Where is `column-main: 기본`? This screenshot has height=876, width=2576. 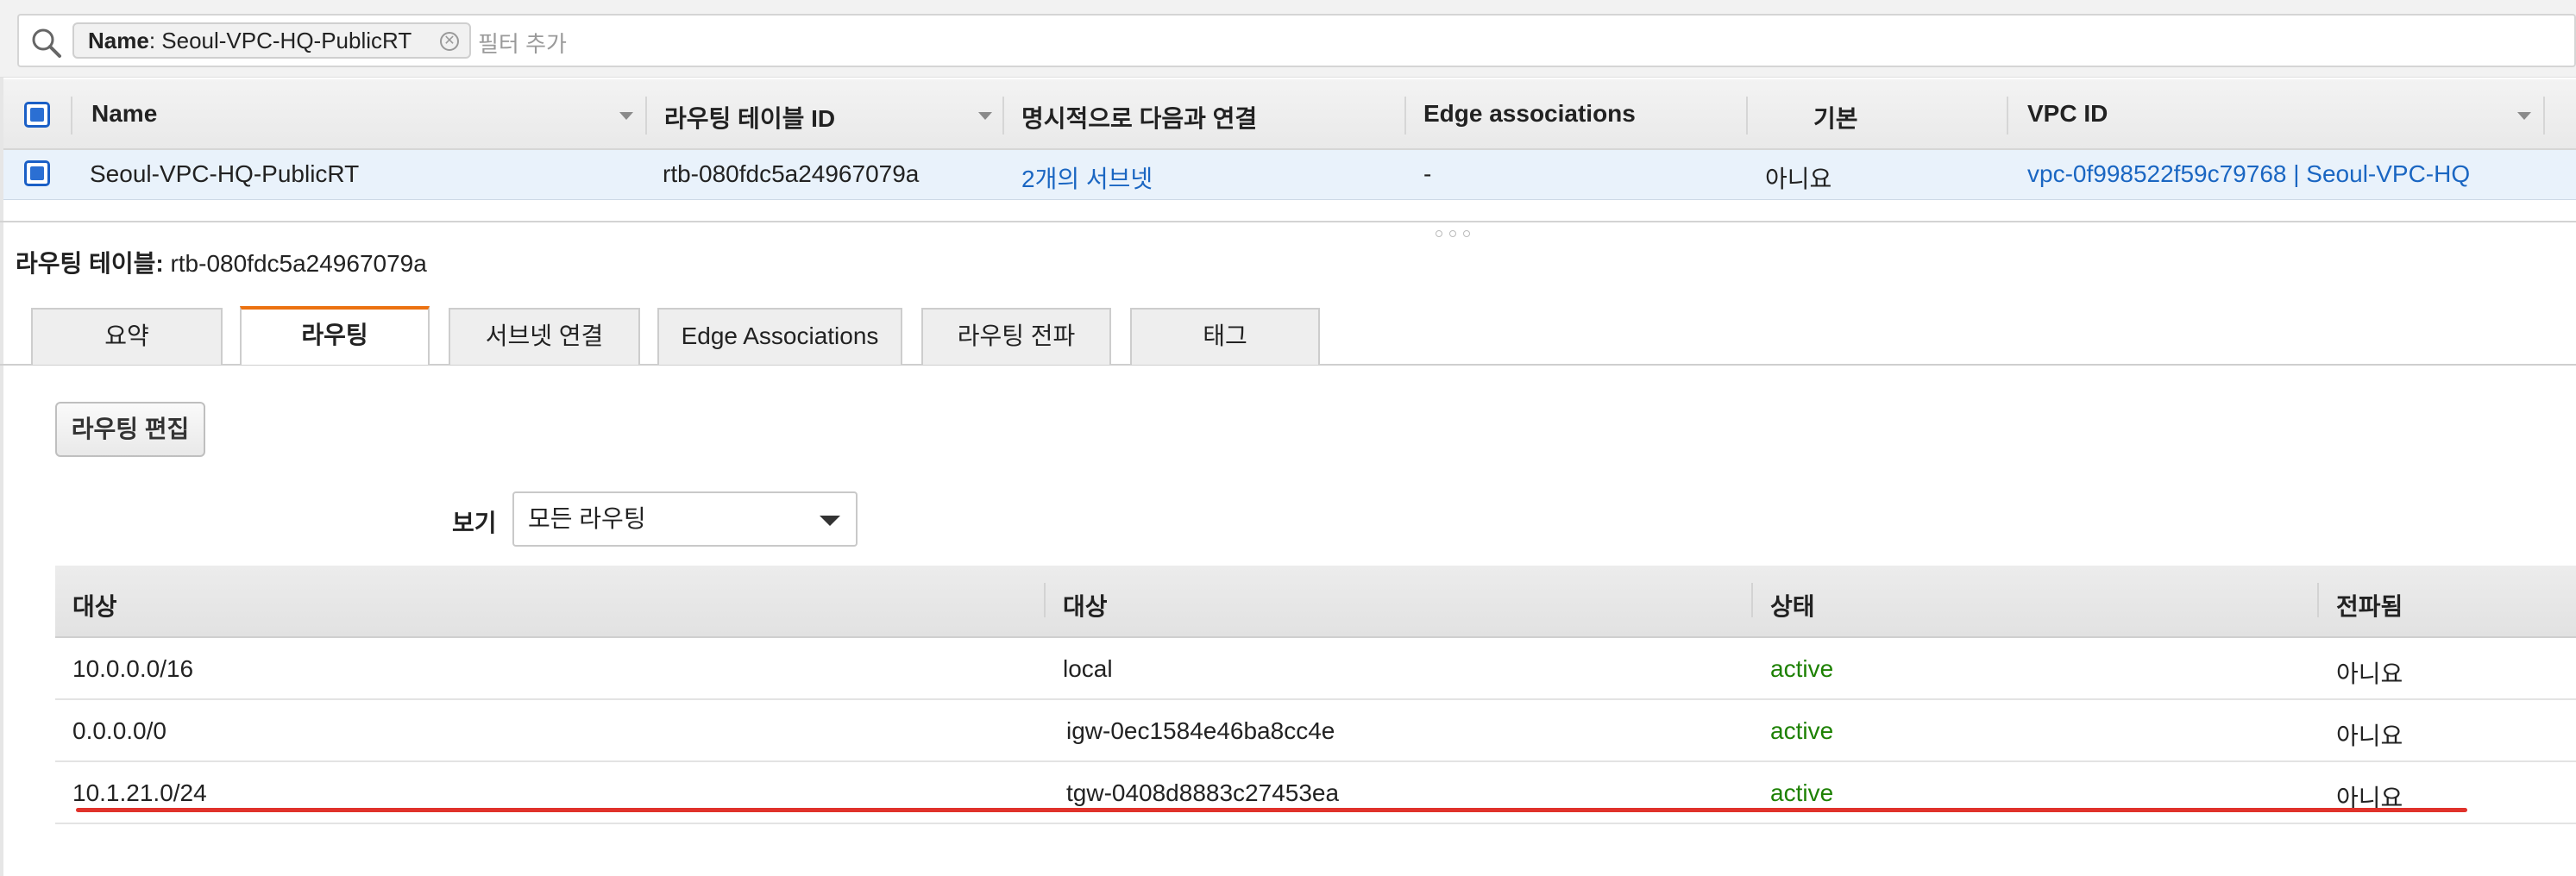 column-main: 기본 is located at coordinates (1835, 118).